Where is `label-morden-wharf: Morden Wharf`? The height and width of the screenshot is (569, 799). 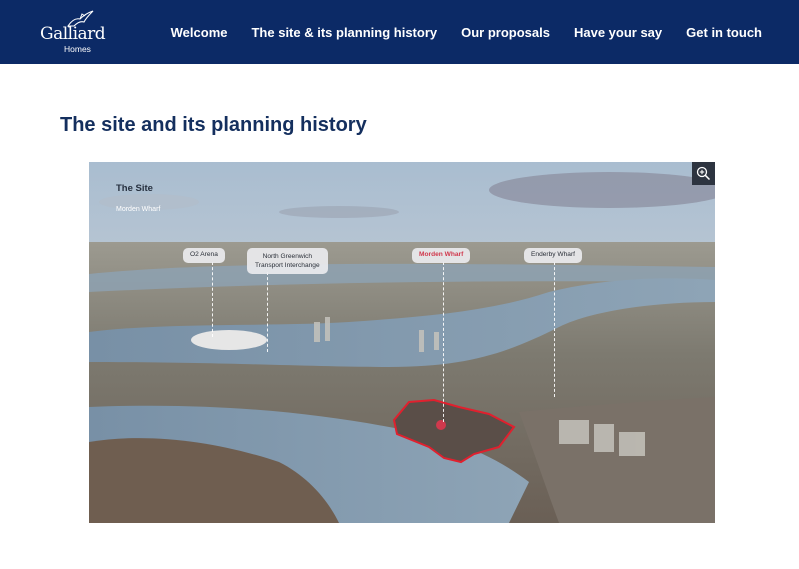 label-morden-wharf: Morden Wharf is located at coordinates (441, 255).